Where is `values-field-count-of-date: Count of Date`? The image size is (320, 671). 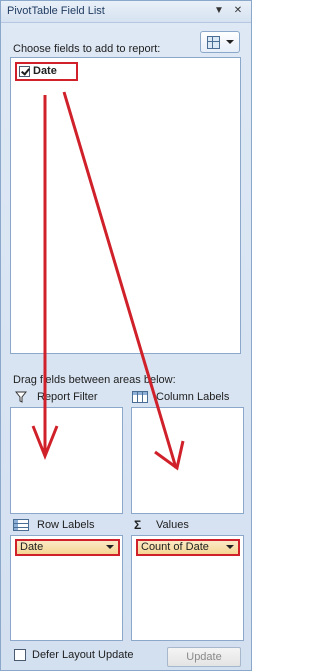 values-field-count-of-date: Count of Date is located at coordinates (188, 547).